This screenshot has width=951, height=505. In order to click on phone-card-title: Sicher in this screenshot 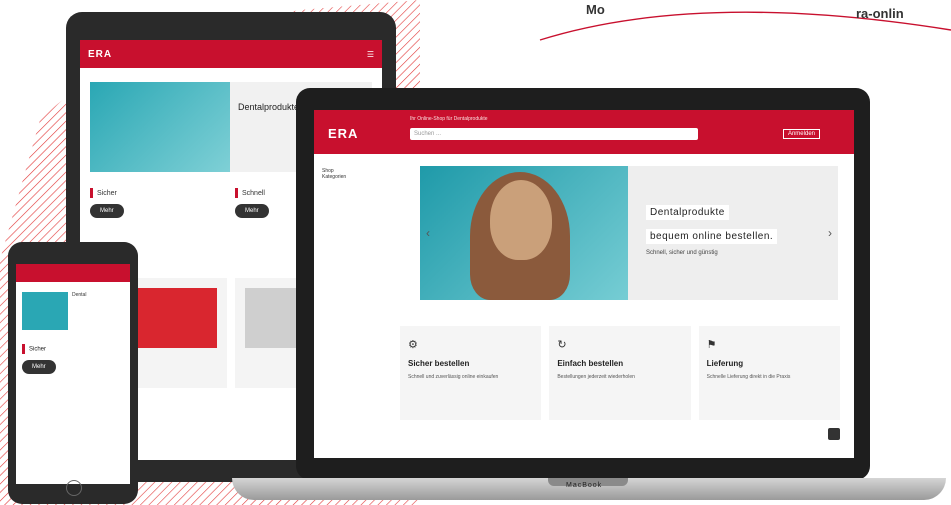, I will do `click(38, 349)`.